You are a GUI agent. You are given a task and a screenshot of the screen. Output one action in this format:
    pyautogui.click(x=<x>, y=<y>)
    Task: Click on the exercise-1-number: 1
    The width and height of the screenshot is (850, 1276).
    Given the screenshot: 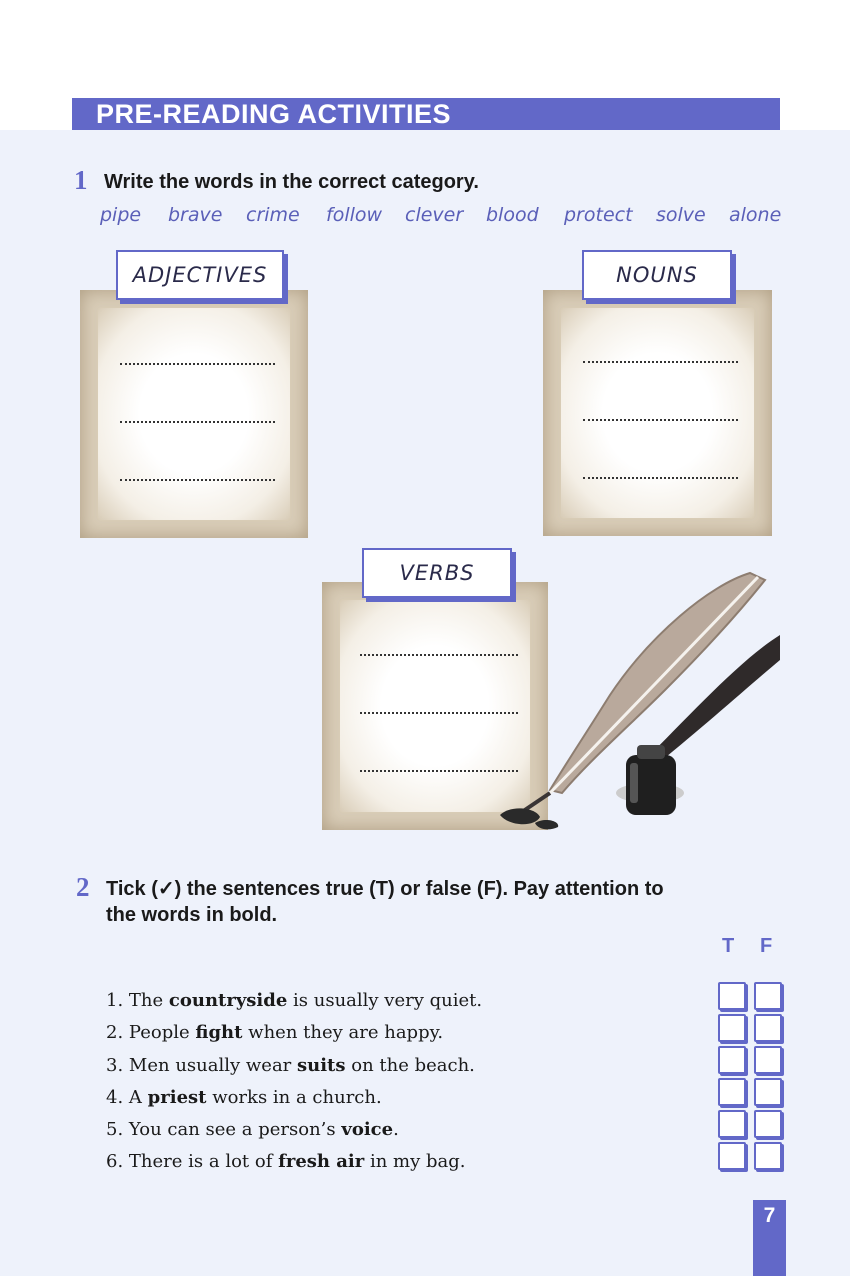 What is the action you would take?
    pyautogui.click(x=81, y=180)
    